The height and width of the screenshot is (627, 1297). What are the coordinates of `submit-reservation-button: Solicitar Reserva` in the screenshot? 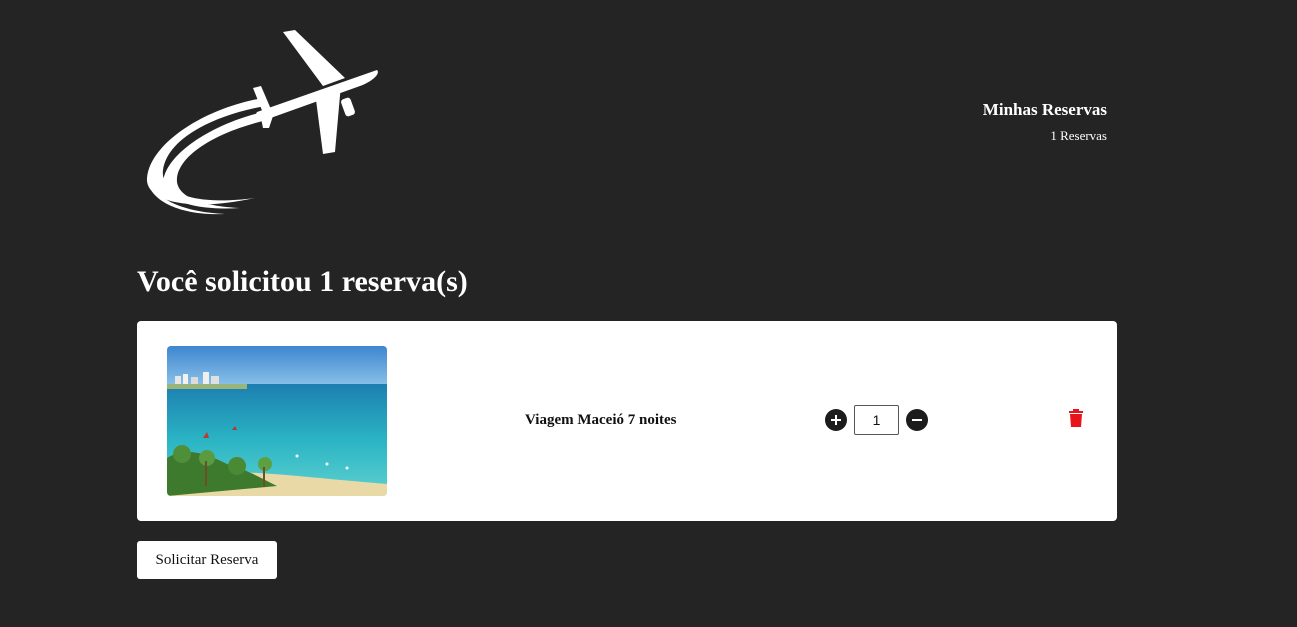 It's located at (207, 560).